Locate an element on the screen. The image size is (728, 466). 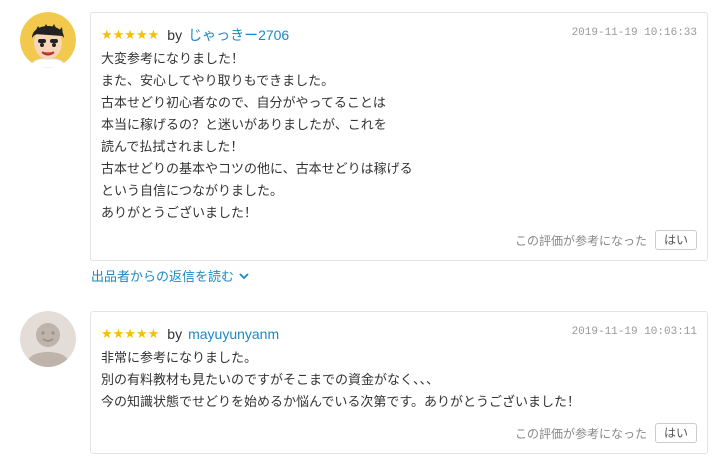
review-line: 別の有料教材も見たいのですがそこまでの資金がなく、、、 is located at coordinates (270, 380).